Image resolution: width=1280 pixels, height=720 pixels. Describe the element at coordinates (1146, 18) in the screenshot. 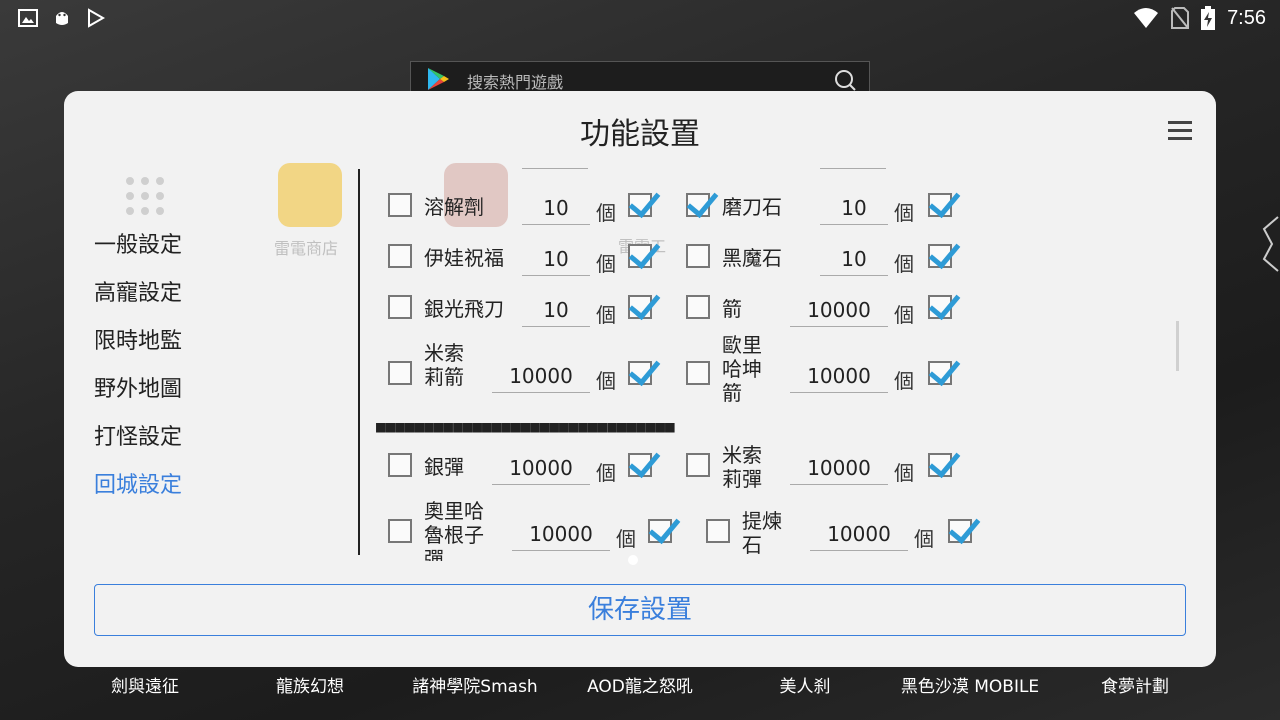

I see `wifi-icon` at that location.